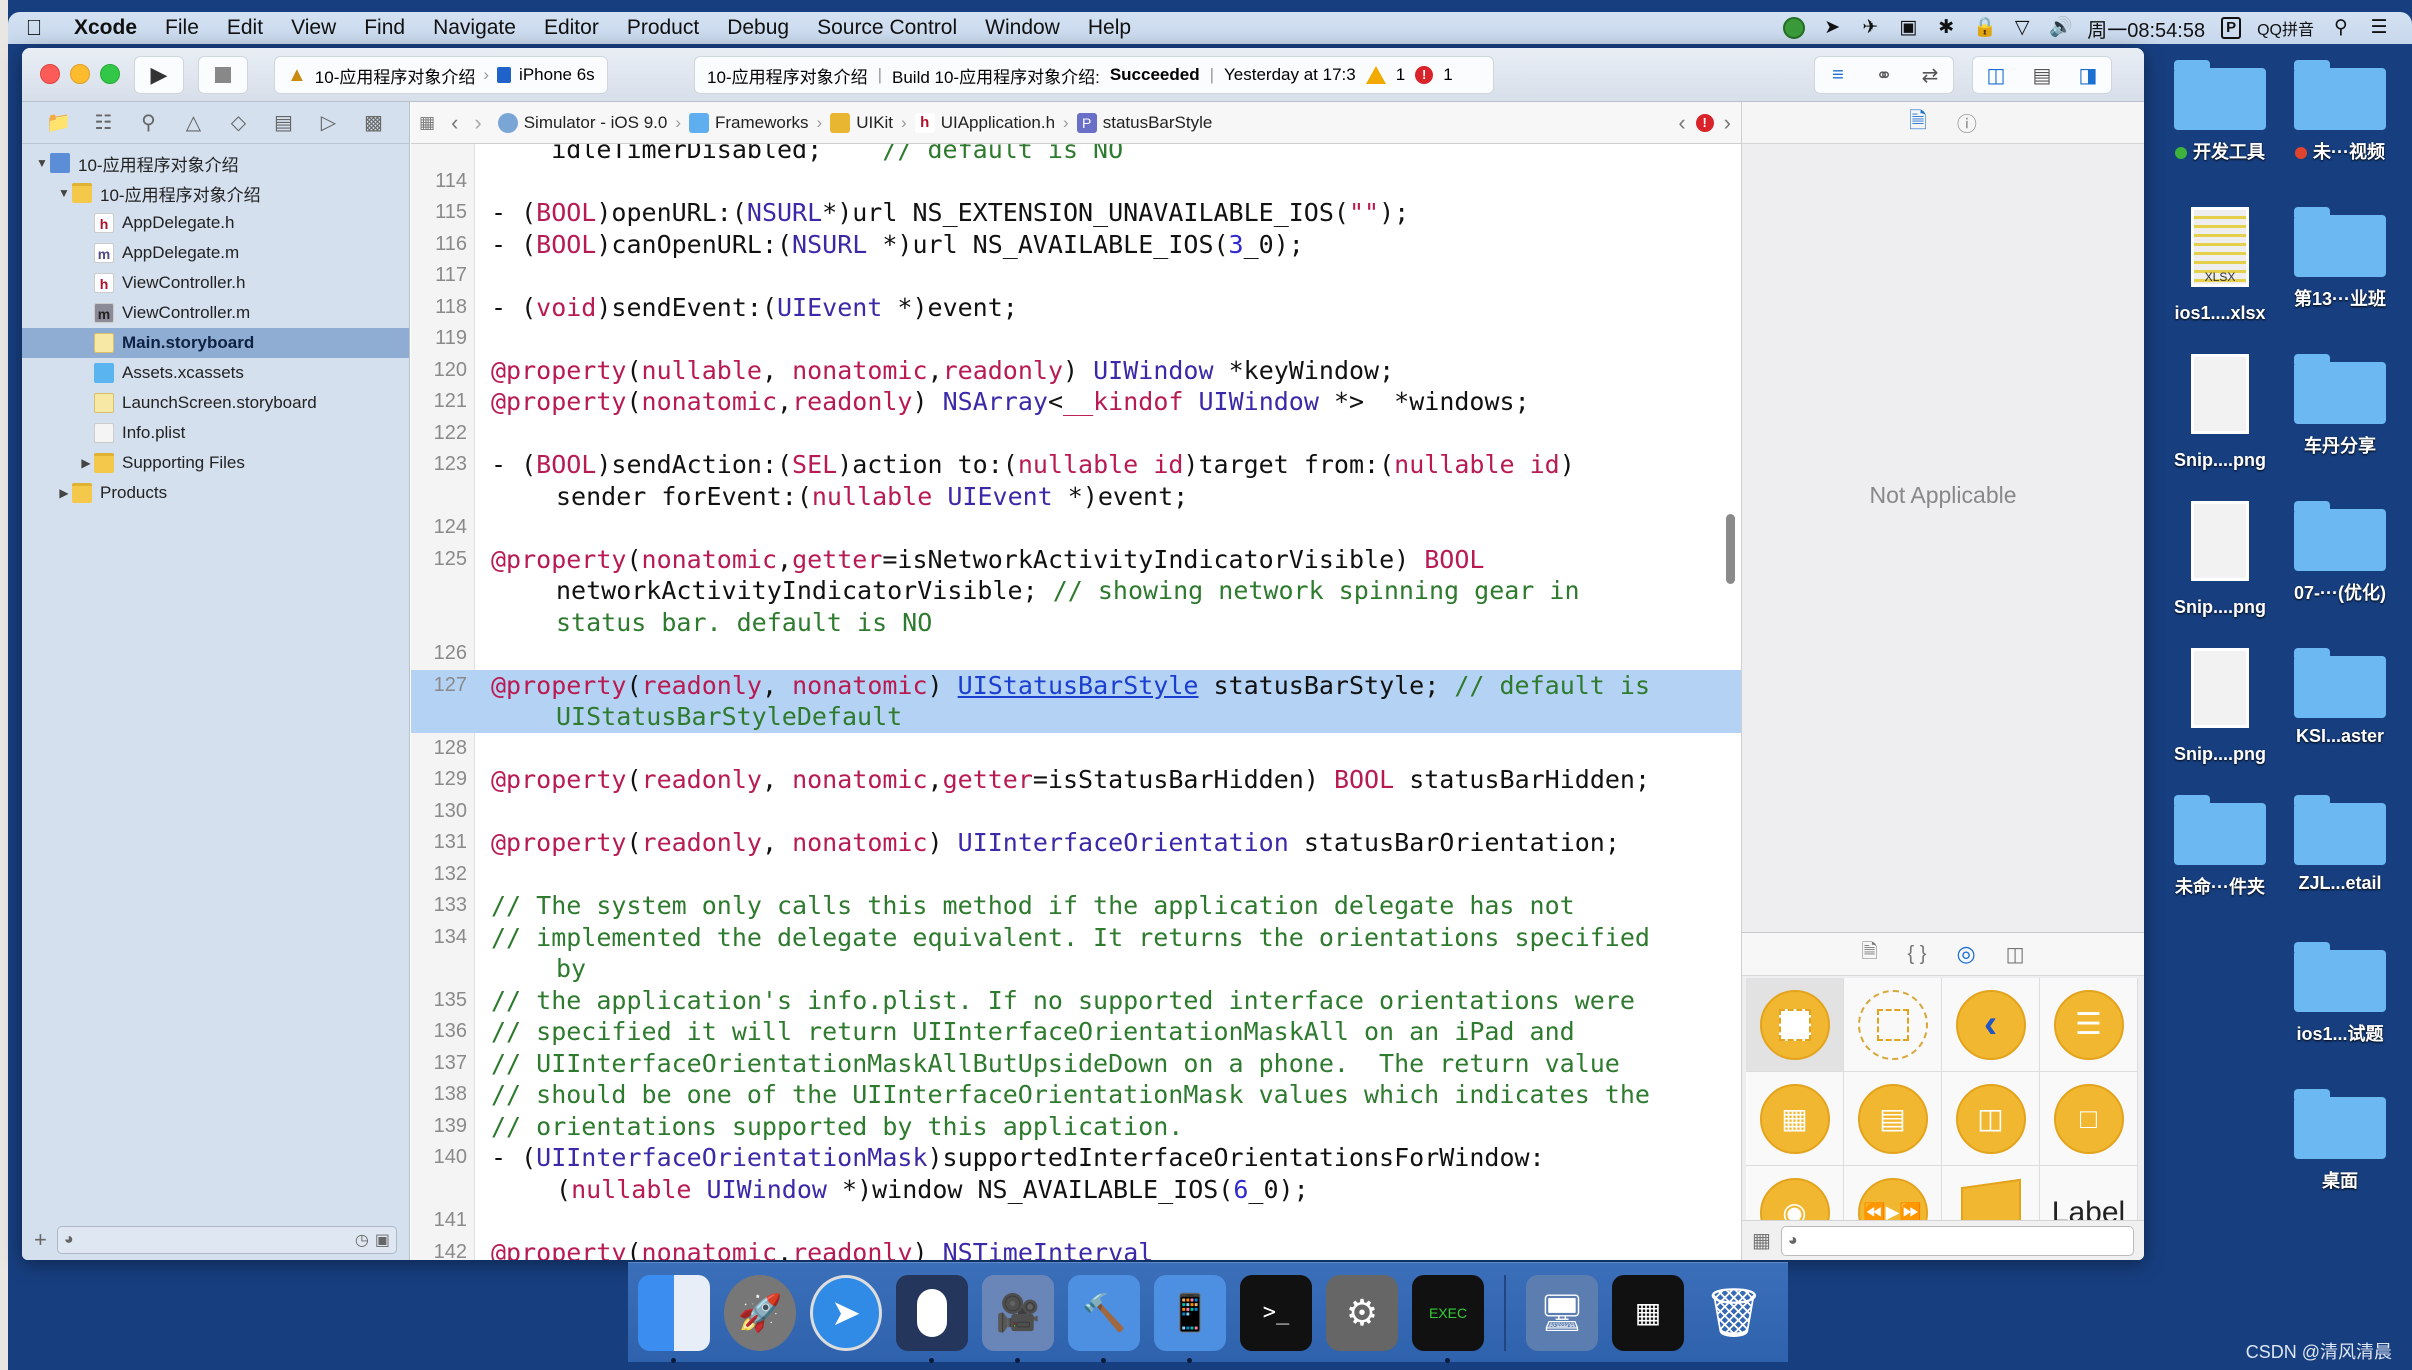 The image size is (2412, 1370). Describe the element at coordinates (2022, 28) in the screenshot. I see `wifi-icon: ▽` at that location.